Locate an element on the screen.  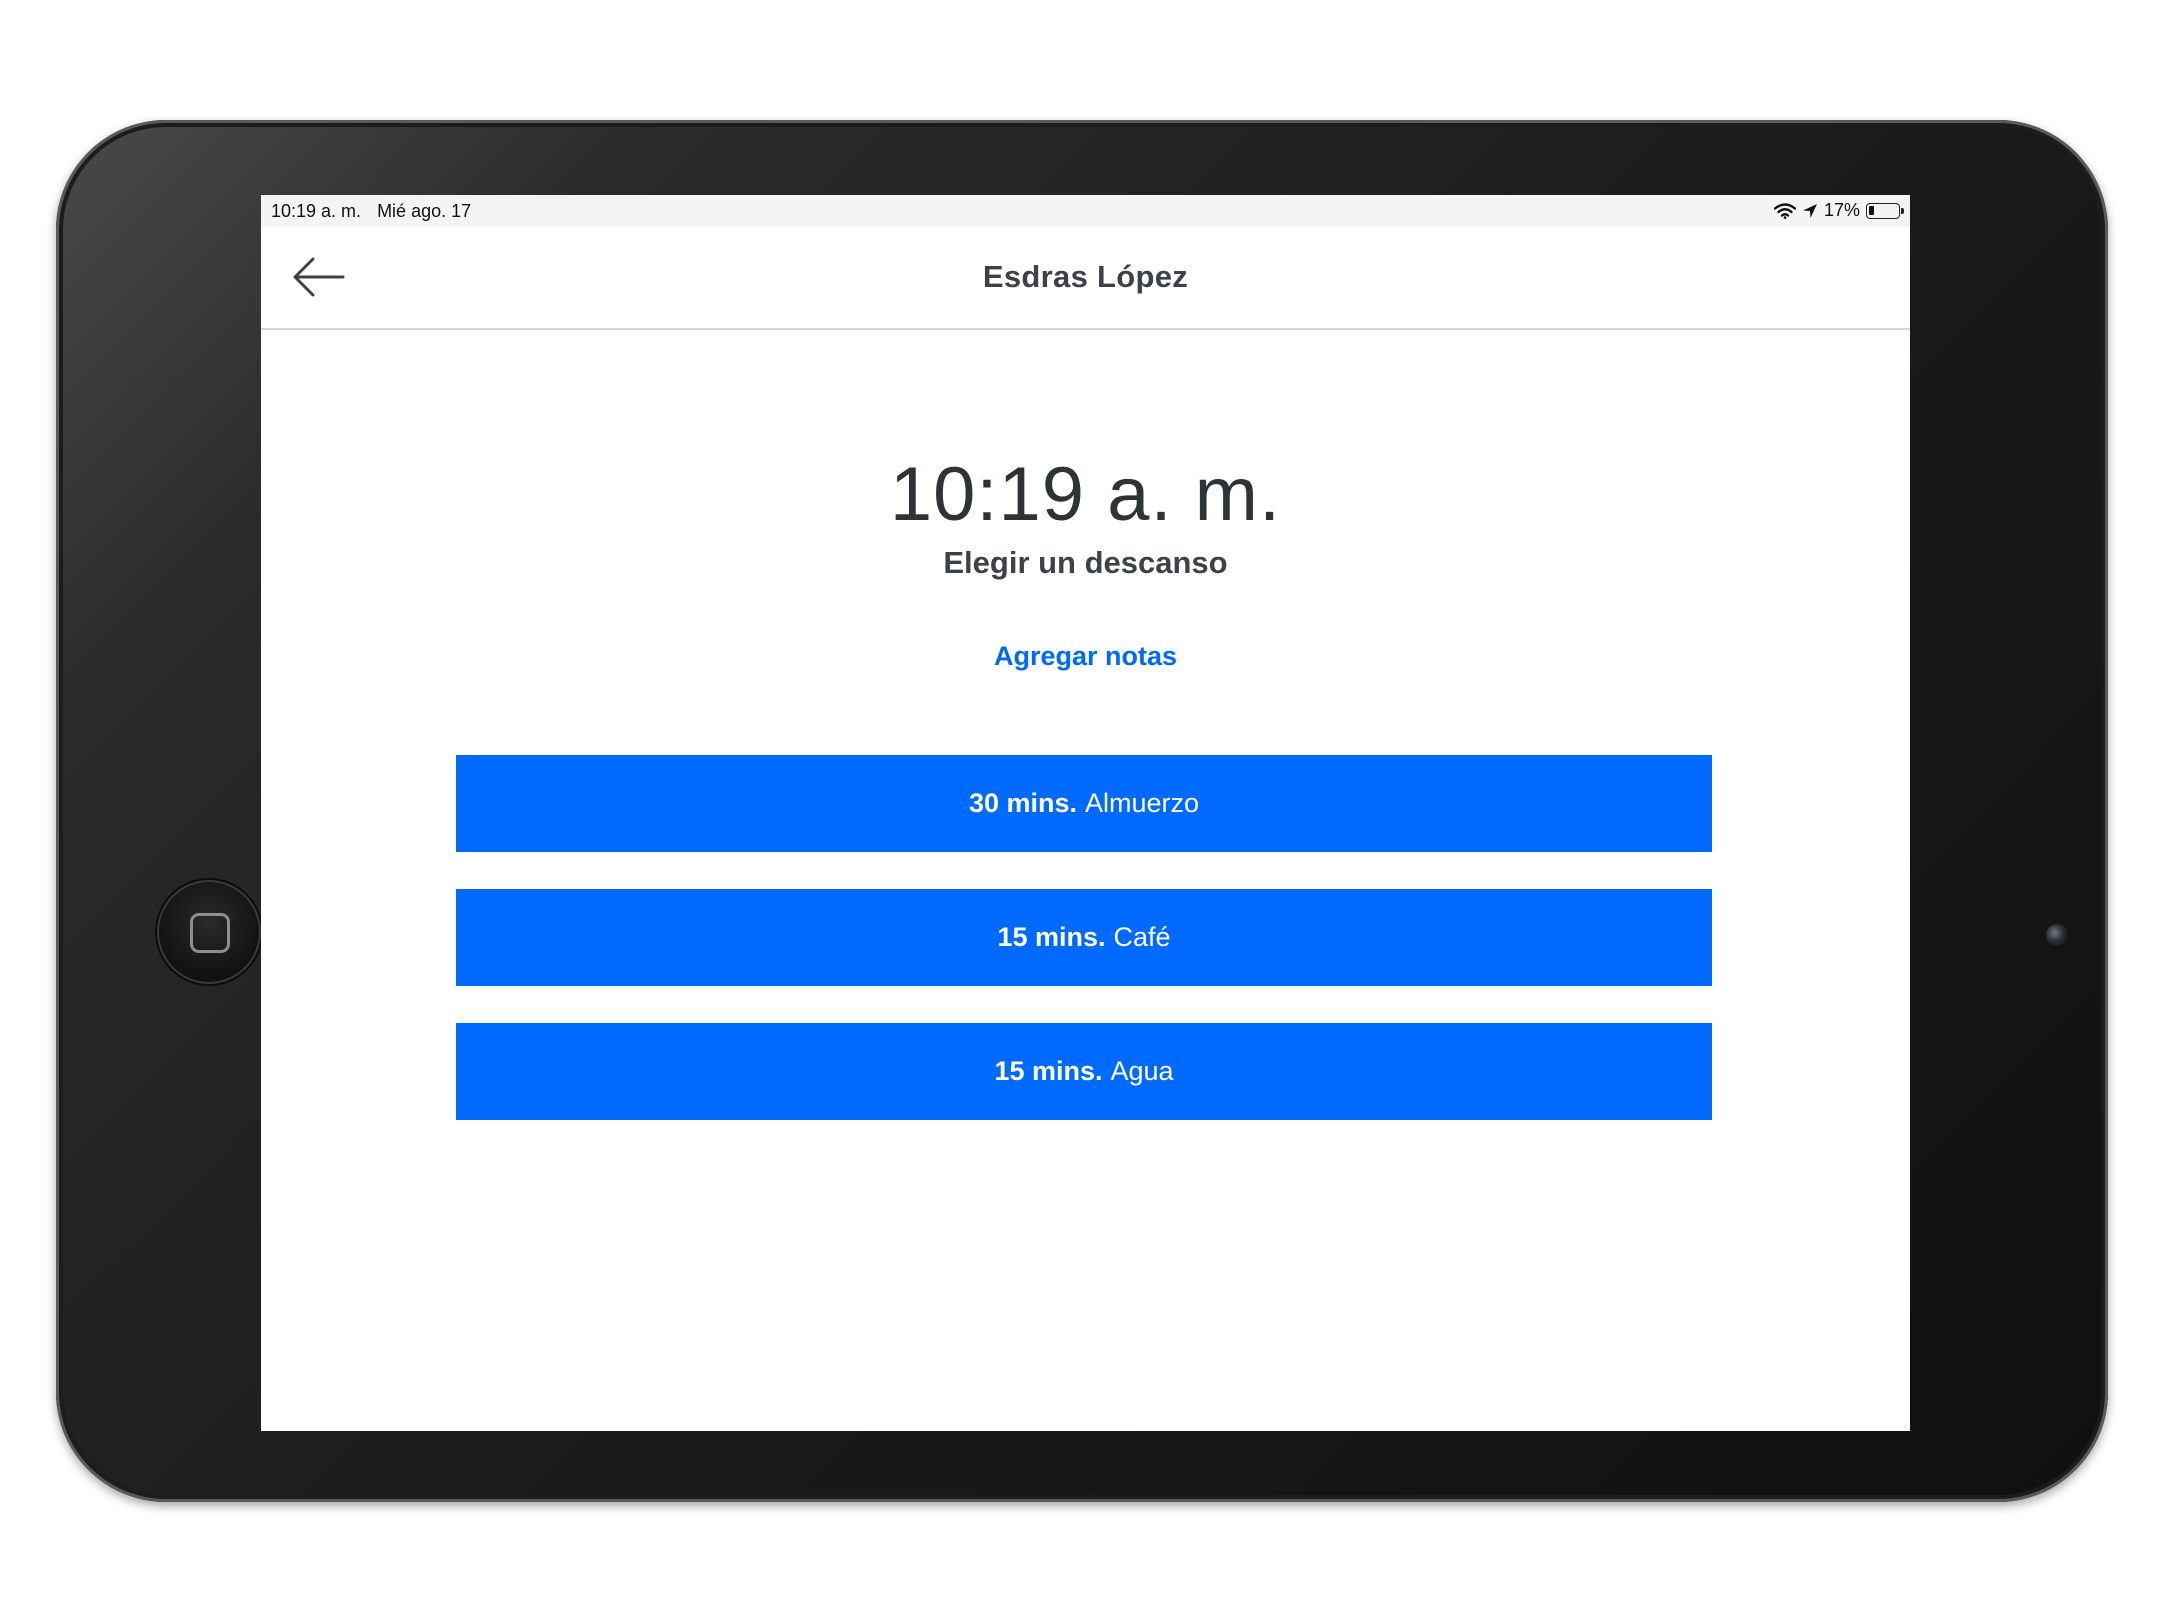
break-name: Agua is located at coordinates (1142, 1071).